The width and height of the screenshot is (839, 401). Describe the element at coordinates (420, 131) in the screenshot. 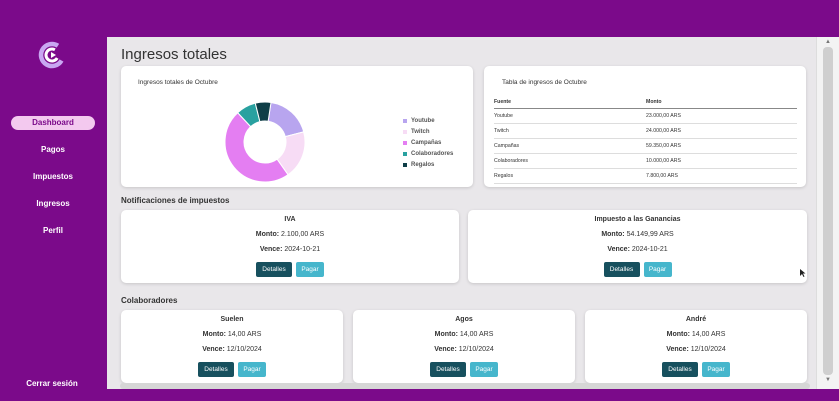

I see `legend-label: Twitch` at that location.